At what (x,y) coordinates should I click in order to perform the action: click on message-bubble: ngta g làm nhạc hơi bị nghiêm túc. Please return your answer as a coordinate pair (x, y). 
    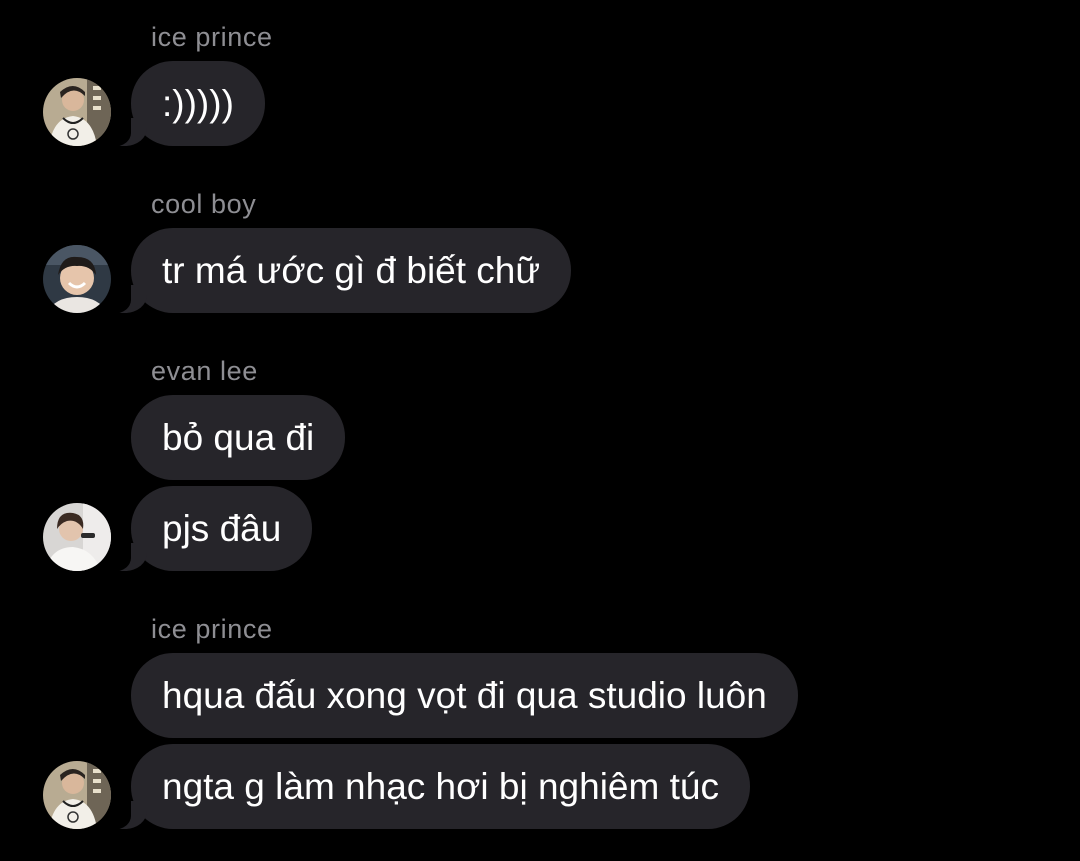
    Looking at the image, I should click on (425, 787).